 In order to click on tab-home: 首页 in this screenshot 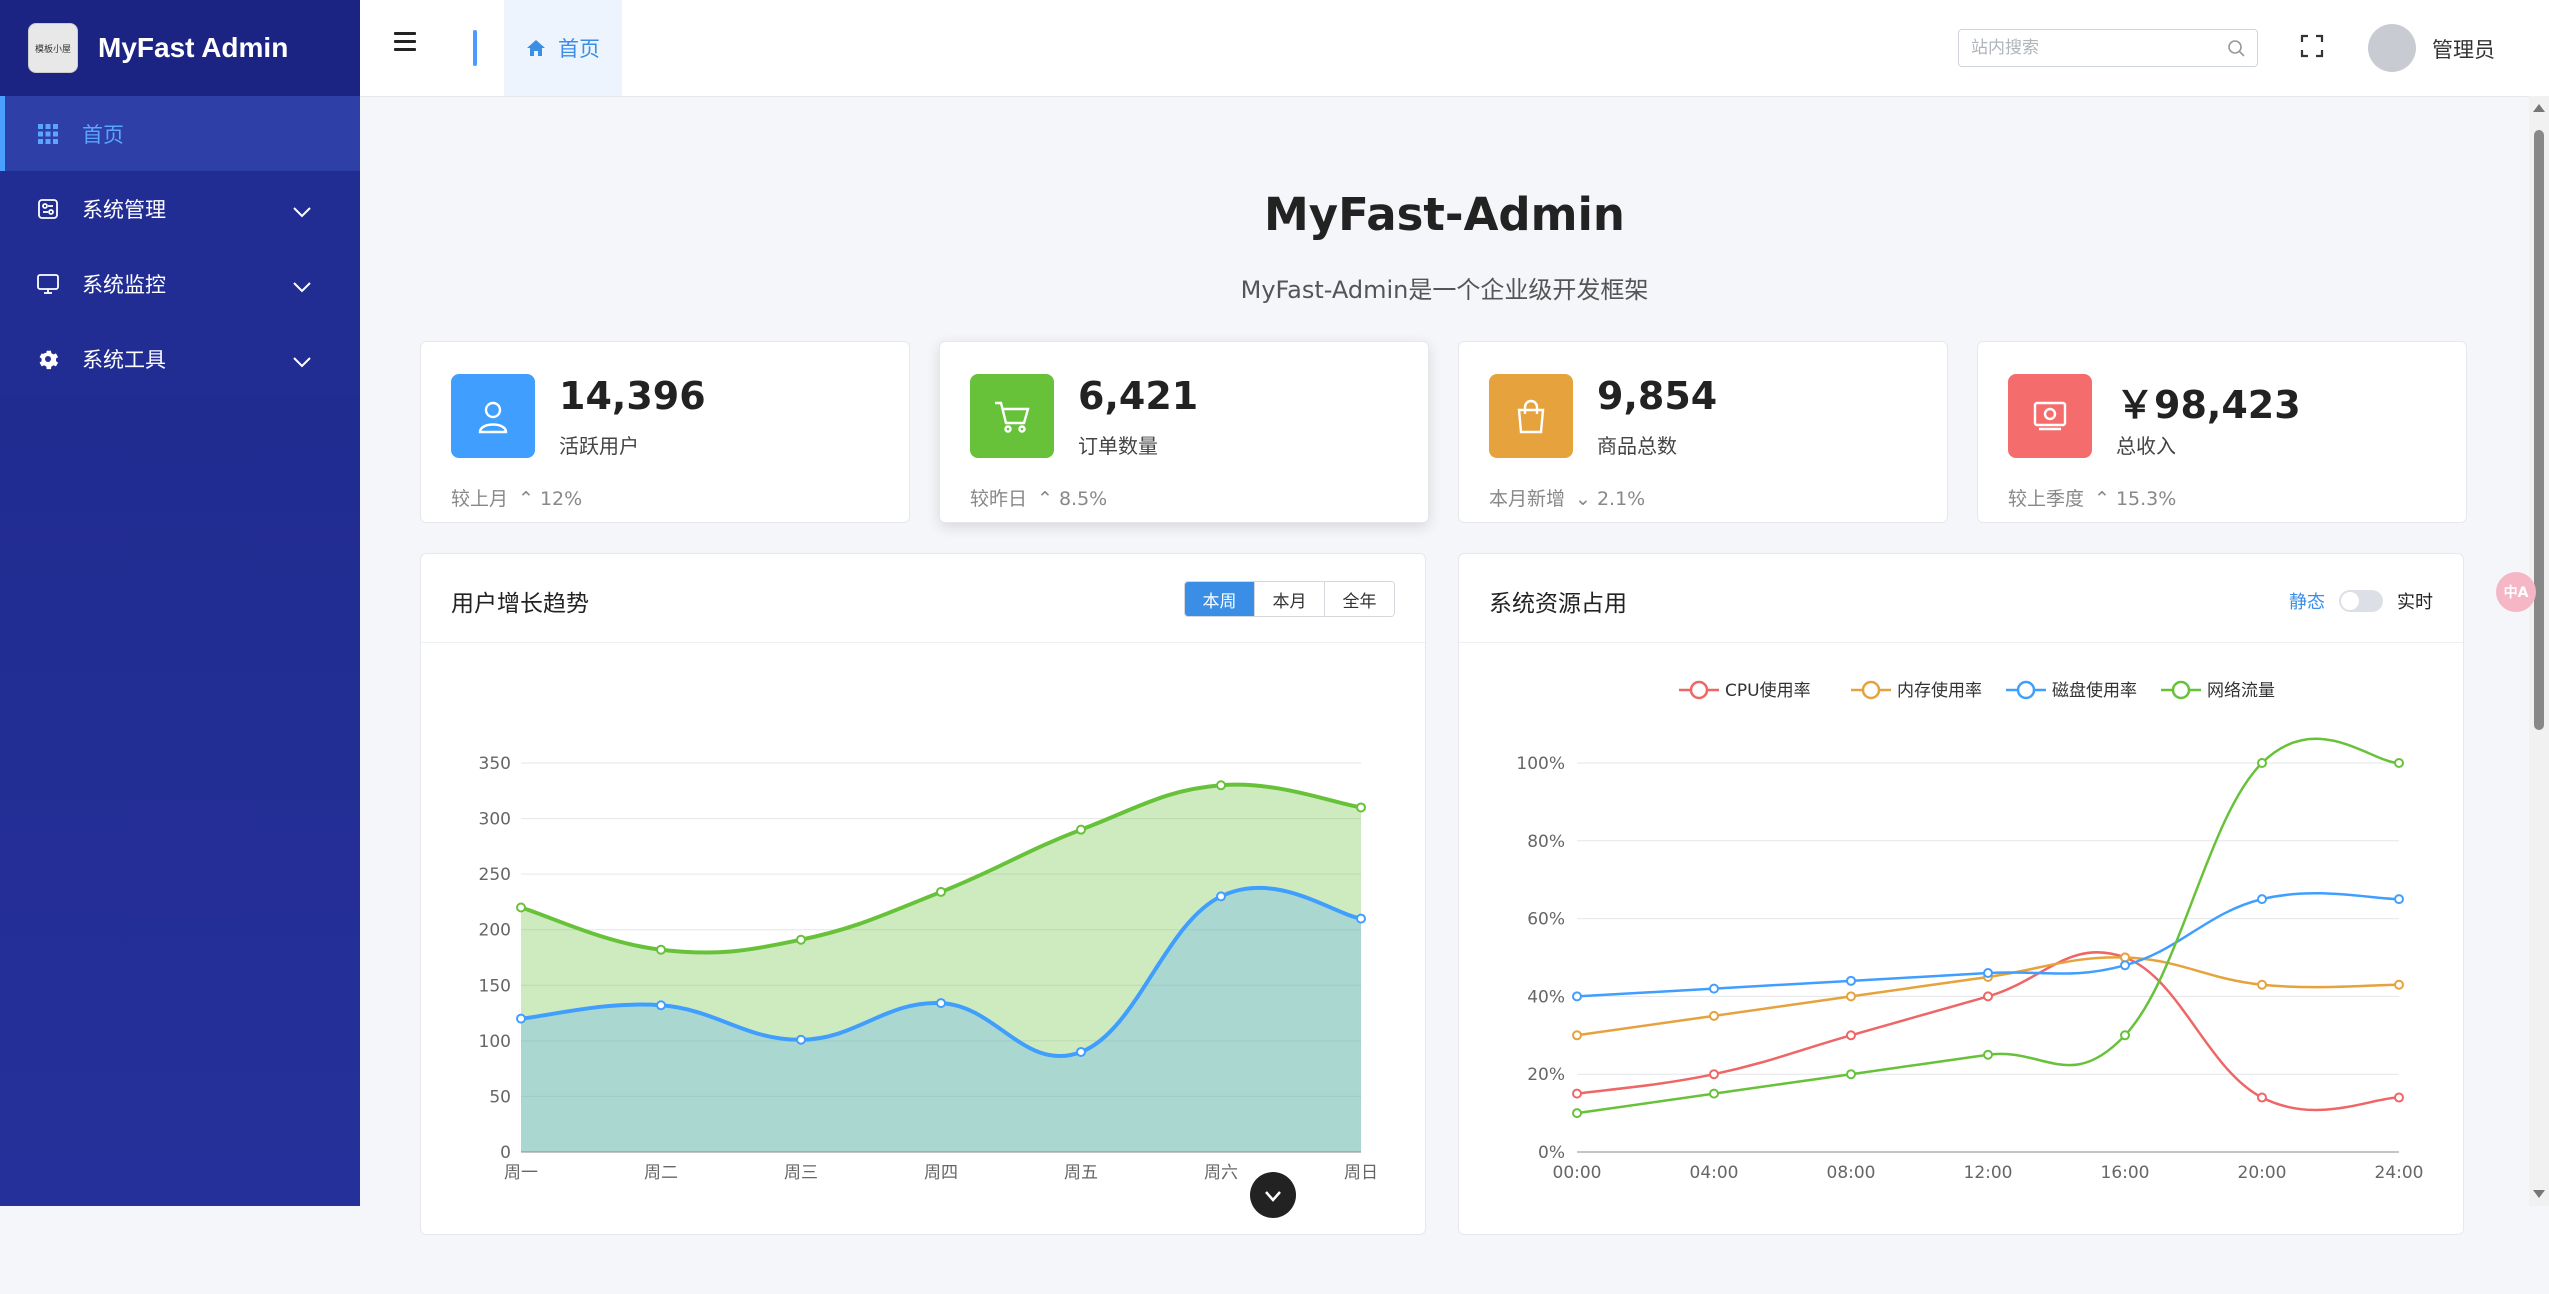, I will do `click(563, 48)`.